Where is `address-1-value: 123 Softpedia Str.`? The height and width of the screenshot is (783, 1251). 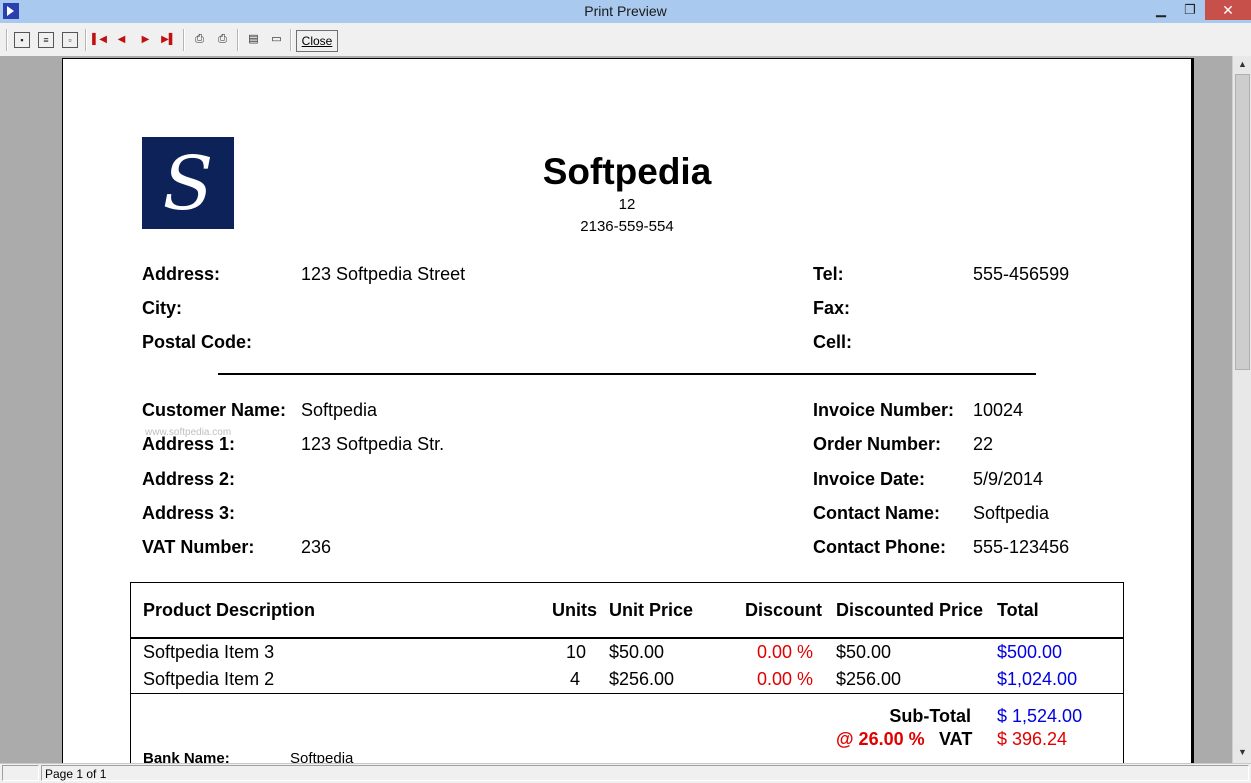 address-1-value: 123 Softpedia Str. is located at coordinates (373, 444).